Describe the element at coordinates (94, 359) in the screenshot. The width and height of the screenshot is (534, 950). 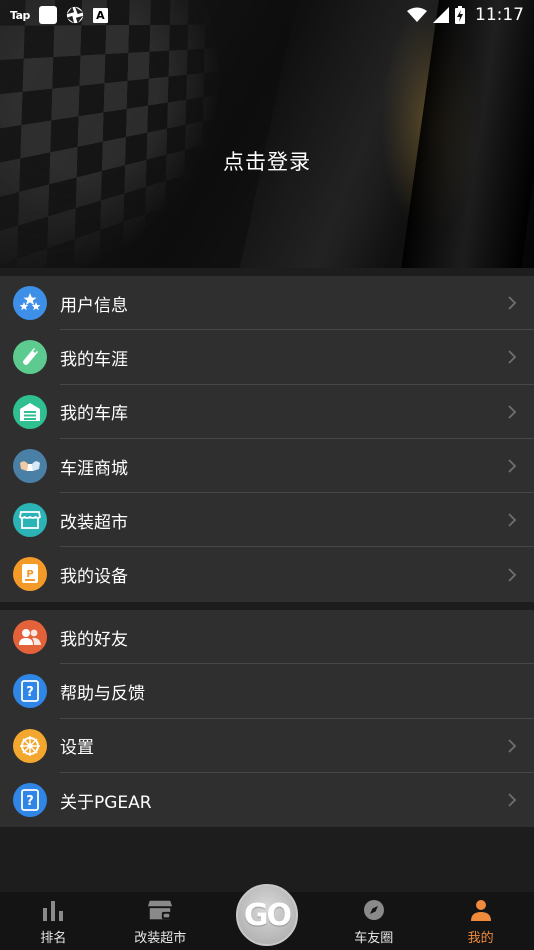
I see `menu-item-label: 我的车涯` at that location.